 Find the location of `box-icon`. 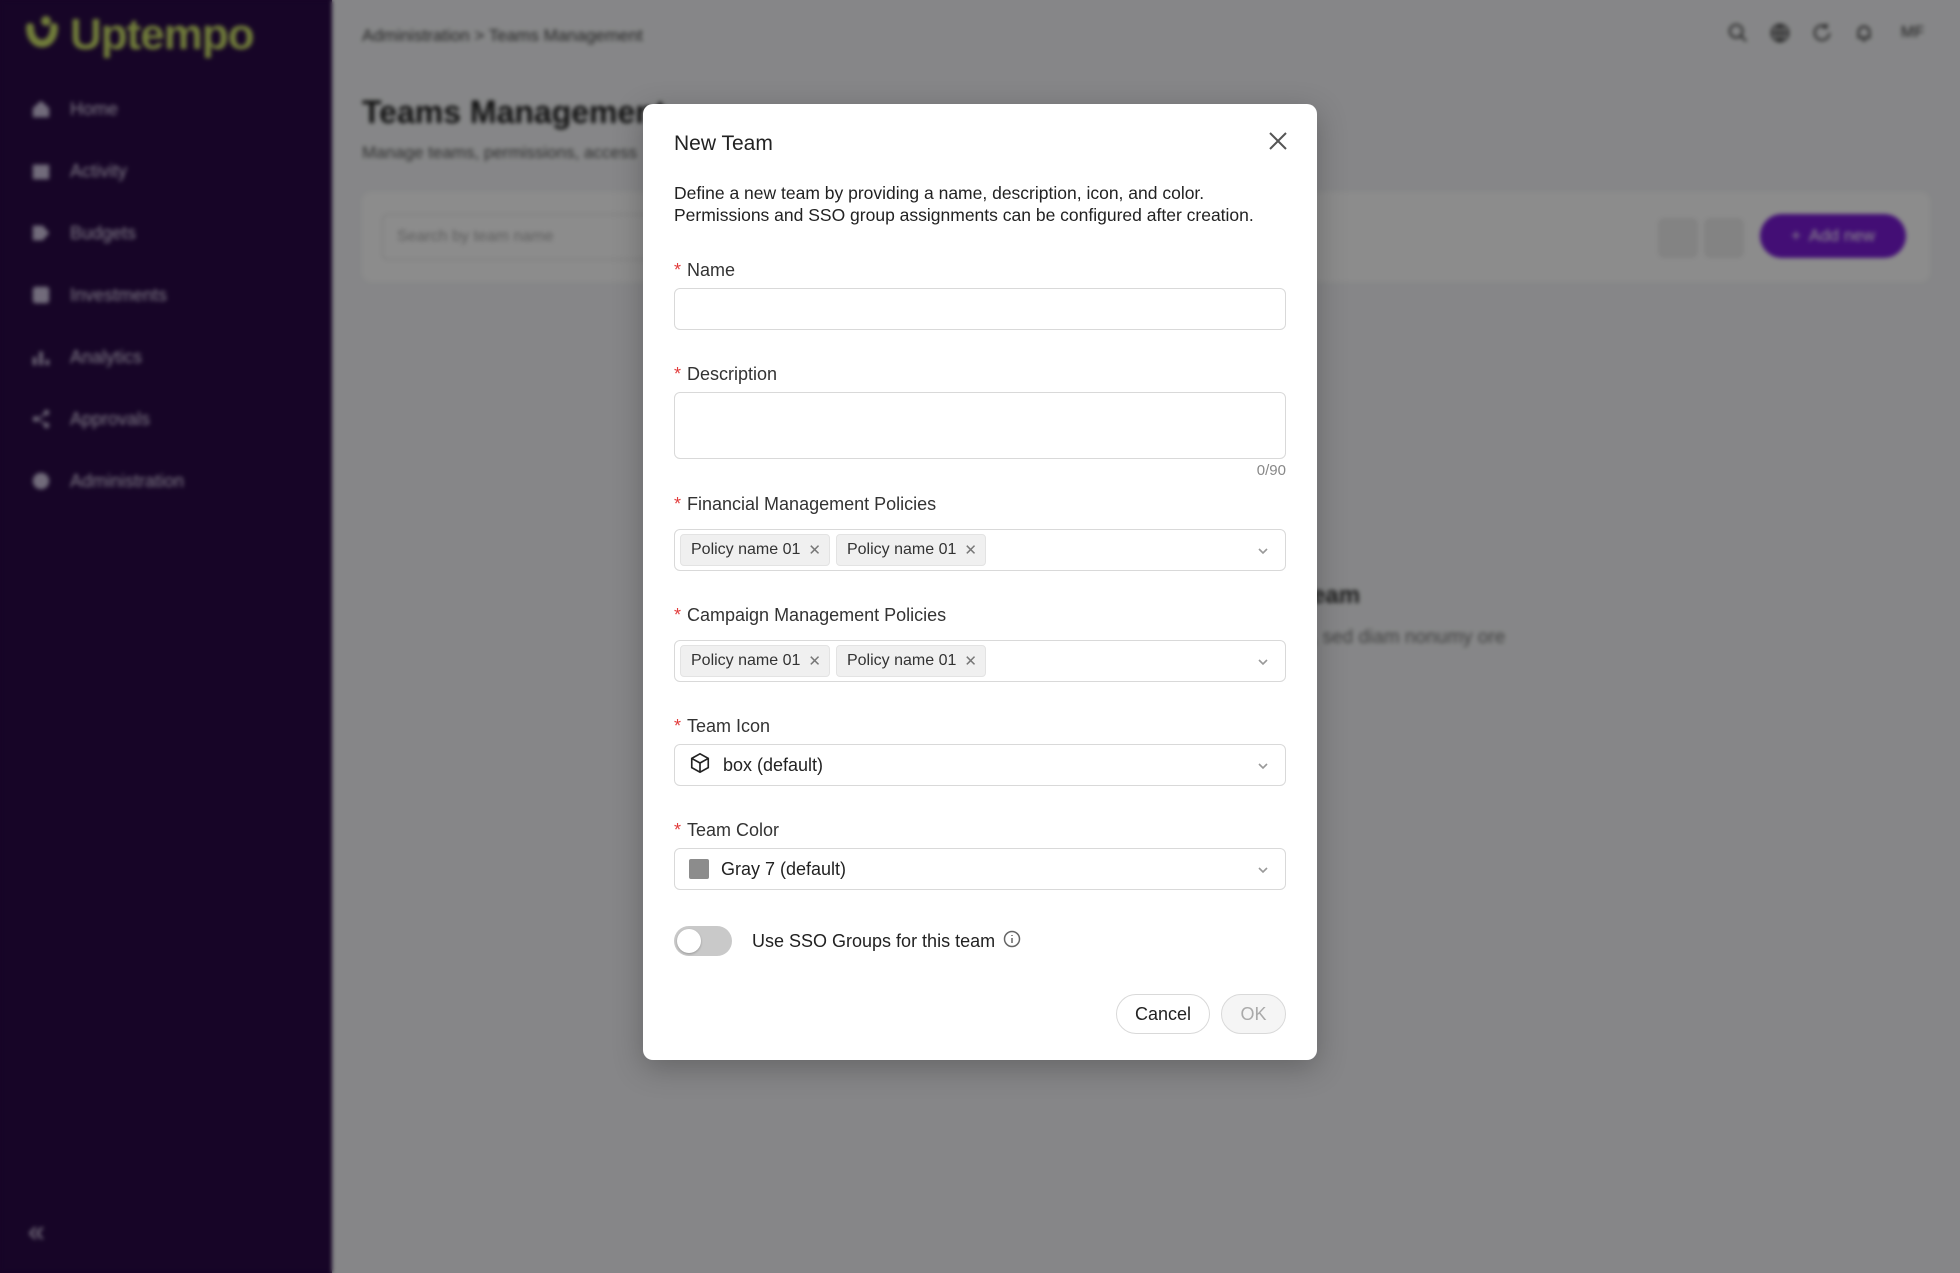

box-icon is located at coordinates (700, 765).